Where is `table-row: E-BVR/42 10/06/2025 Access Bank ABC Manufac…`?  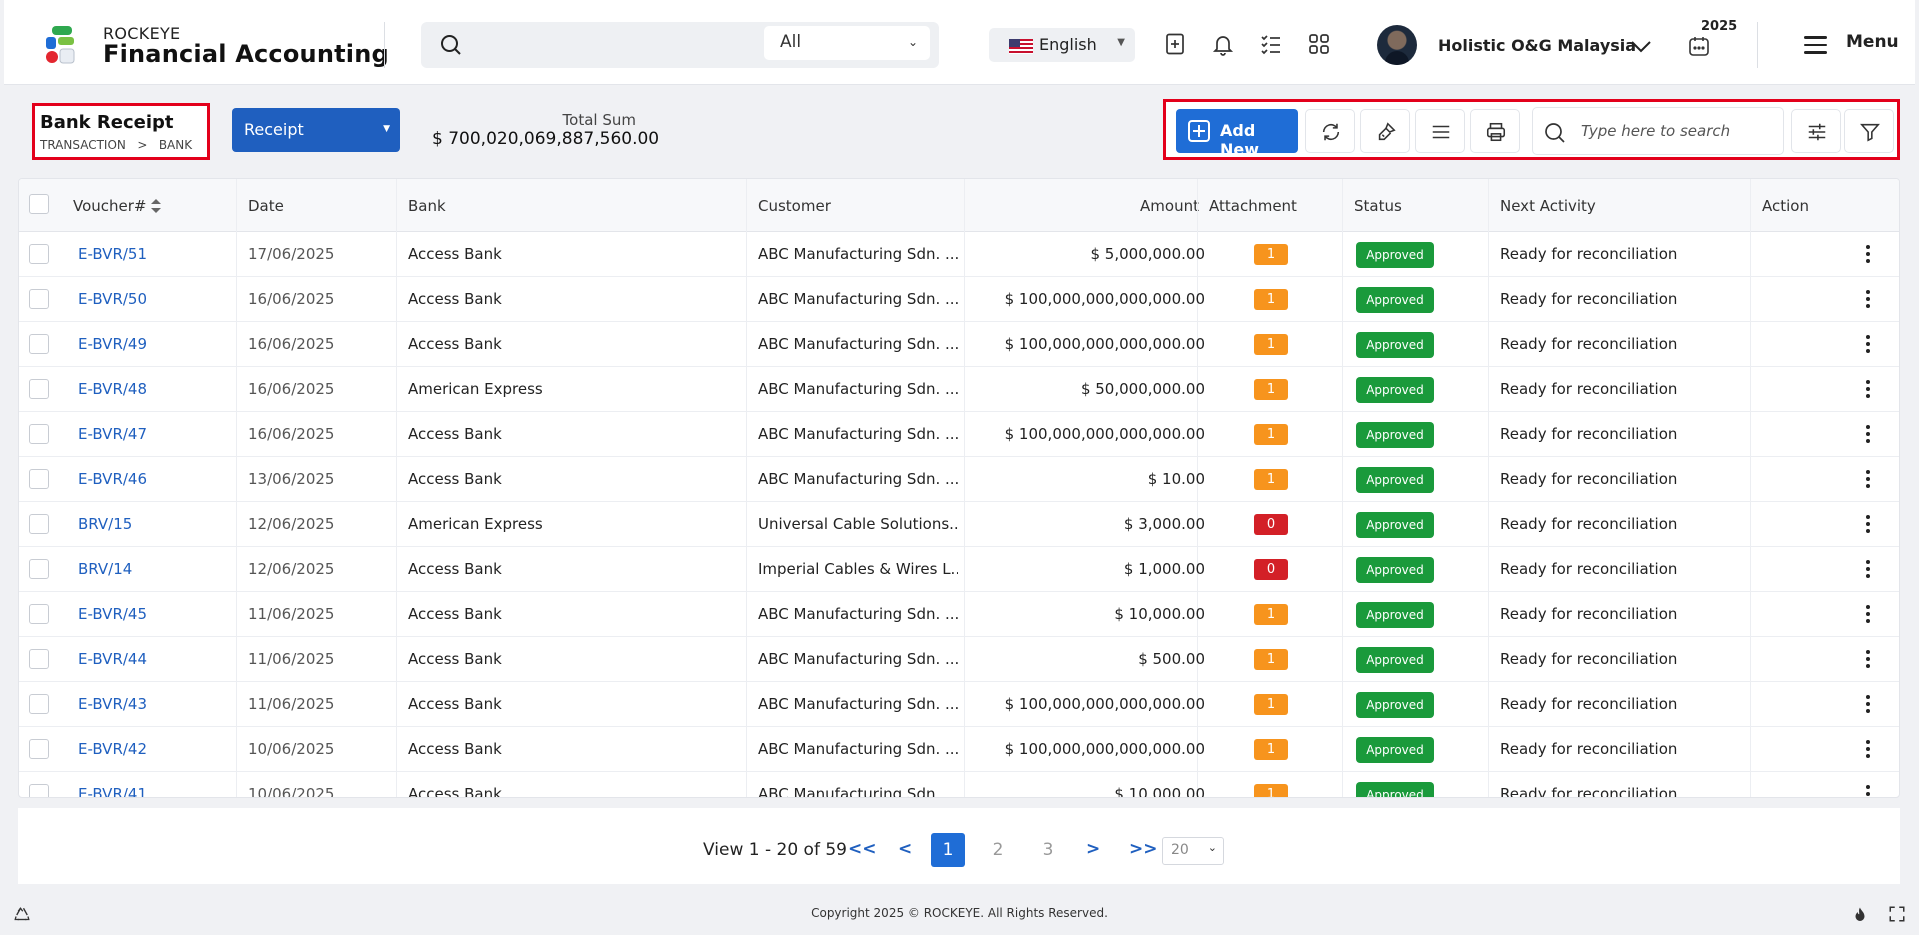 table-row: E-BVR/42 10/06/2025 Access Bank ABC Manufac… is located at coordinates (959, 749).